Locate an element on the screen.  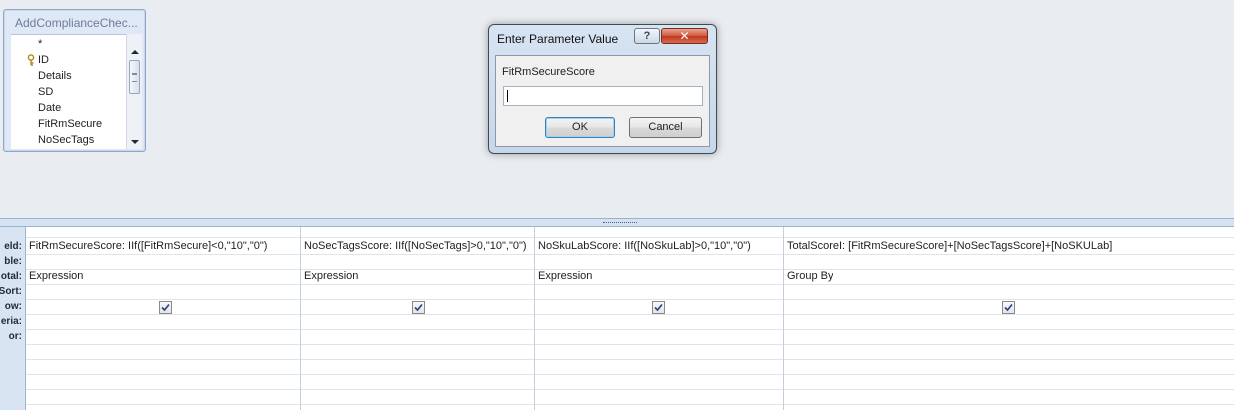
primary-key-icon is located at coordinates (31, 60).